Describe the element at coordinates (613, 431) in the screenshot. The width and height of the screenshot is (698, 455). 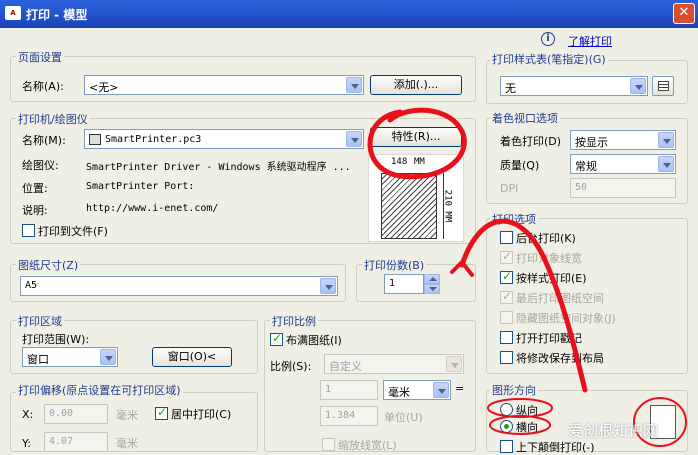
I see `watermark-text: 爱创根知识网` at that location.